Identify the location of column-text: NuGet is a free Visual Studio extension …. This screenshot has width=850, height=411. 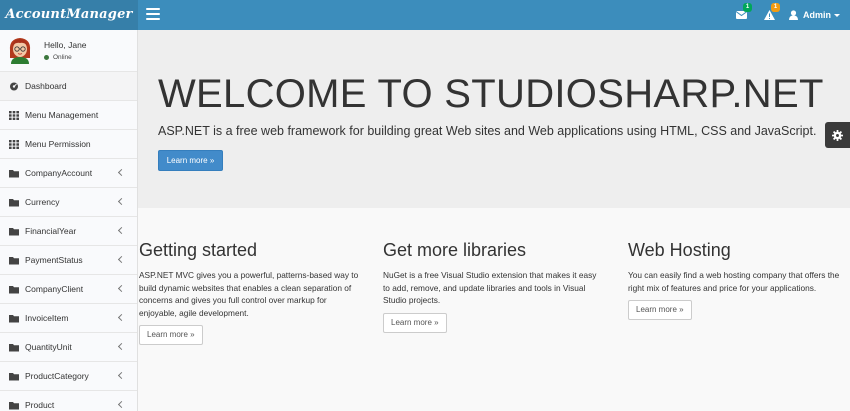
(490, 288).